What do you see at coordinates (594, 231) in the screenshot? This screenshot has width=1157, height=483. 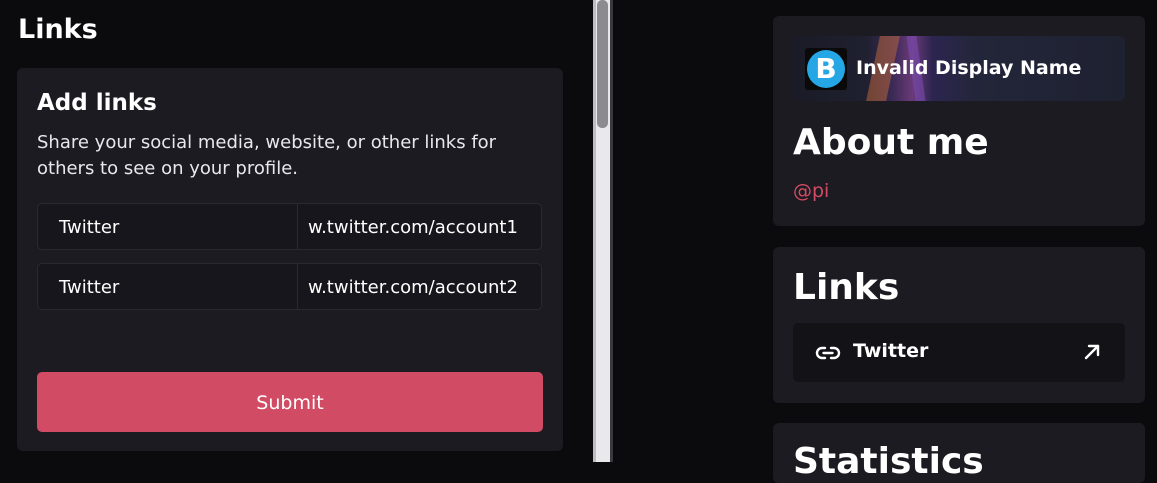 I see `splitter-line` at bounding box center [594, 231].